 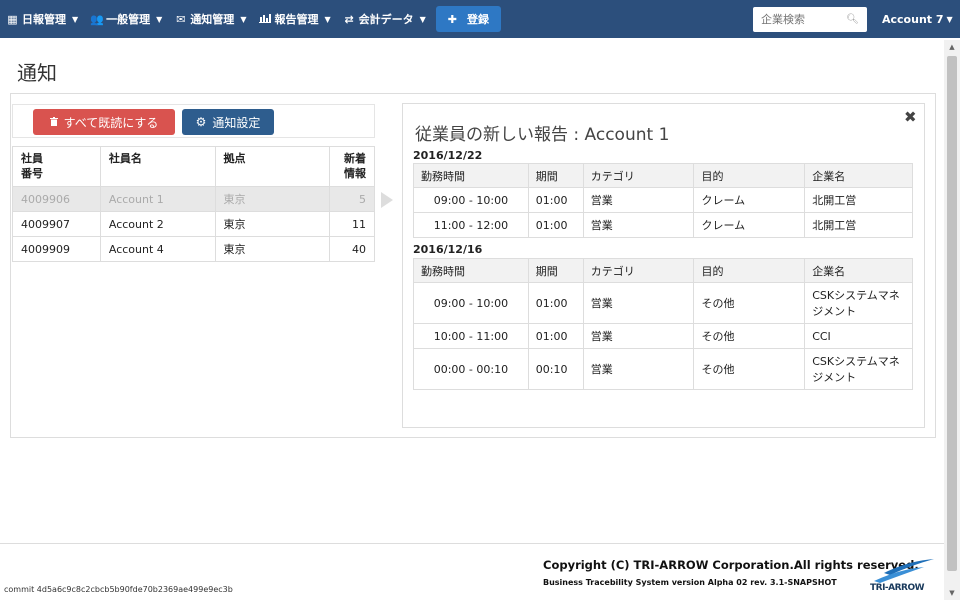 I want to click on scroll-down-arrow-icon: ▼, so click(x=952, y=593).